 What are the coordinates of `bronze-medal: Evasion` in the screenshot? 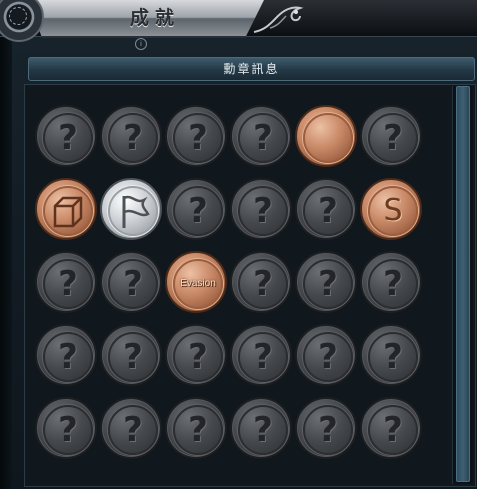 It's located at (196, 282).